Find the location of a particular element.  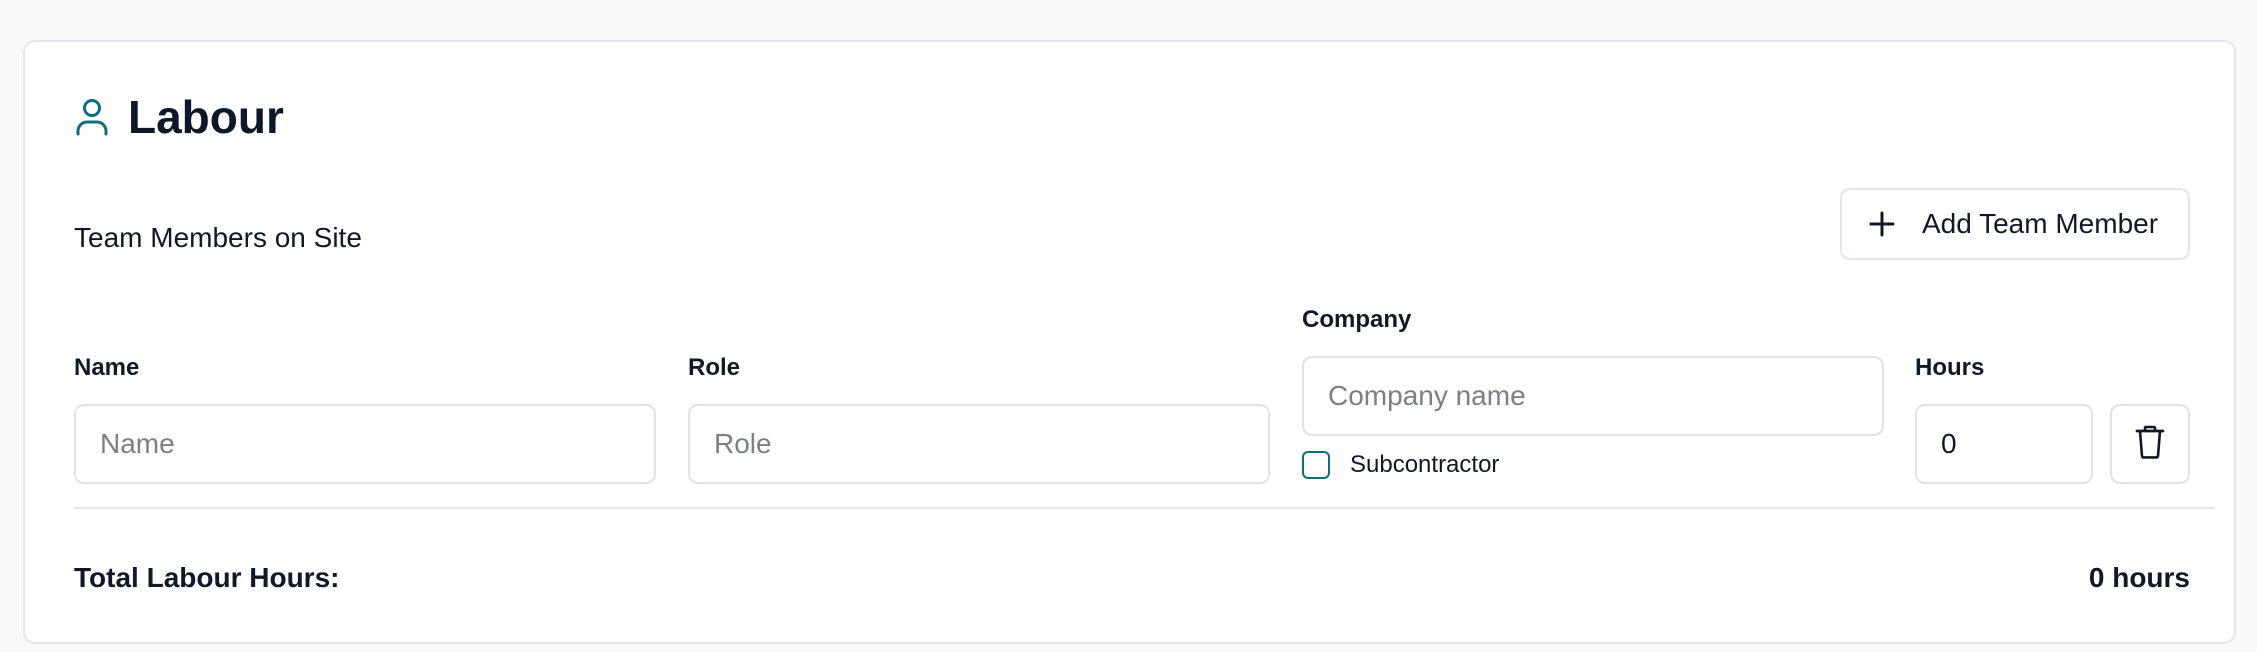

subcontractor-label: Subcontractor is located at coordinates (1425, 464).